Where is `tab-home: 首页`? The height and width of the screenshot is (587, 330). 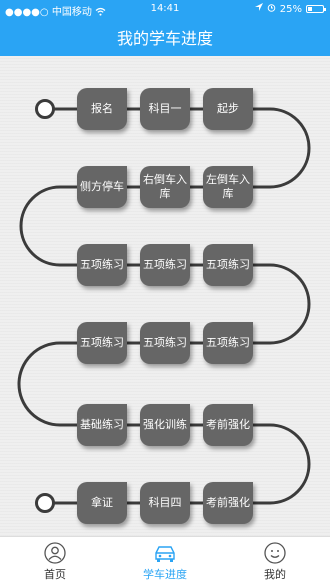 tab-home: 首页 is located at coordinates (55, 562).